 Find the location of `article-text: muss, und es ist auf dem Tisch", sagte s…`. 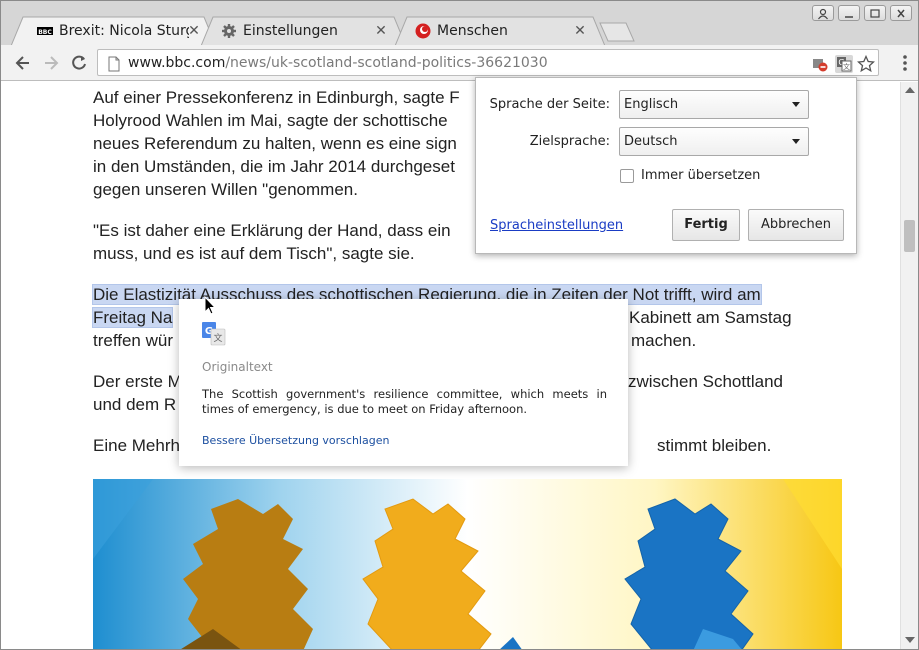

article-text: muss, und es ist auf dem Tisch", sagte s… is located at coordinates (254, 253).